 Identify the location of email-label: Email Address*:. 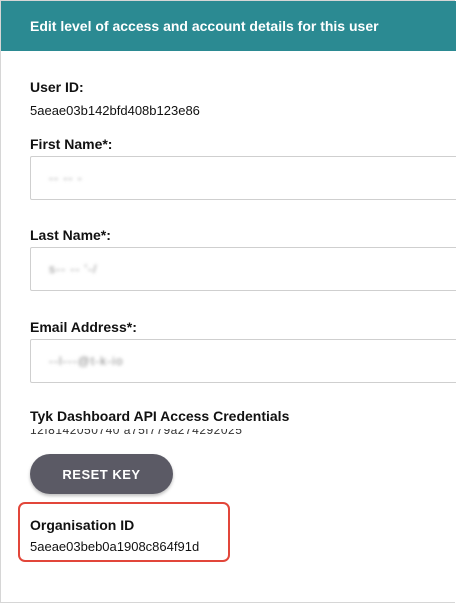
(83, 327).